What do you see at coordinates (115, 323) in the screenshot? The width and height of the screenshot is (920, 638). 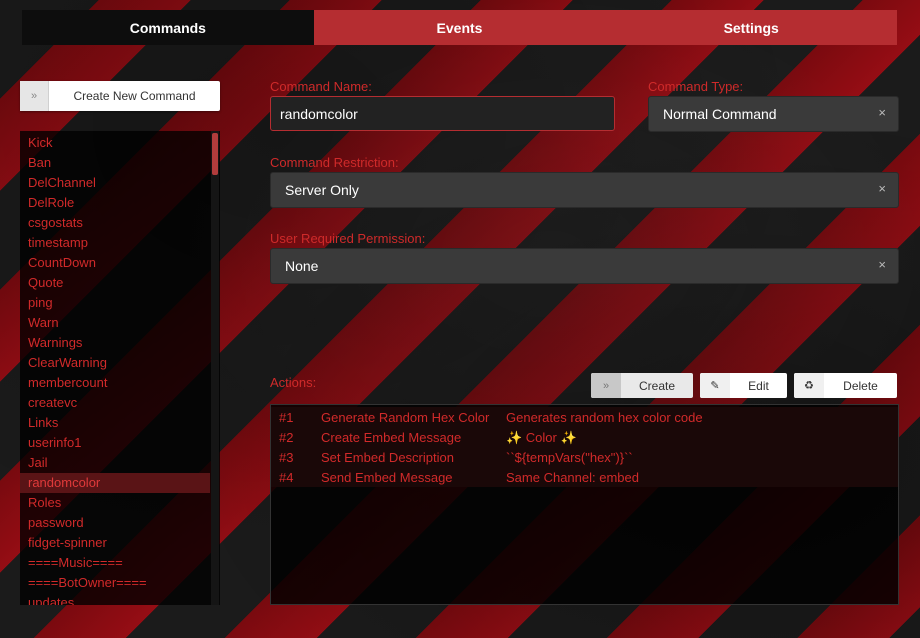 I see `command-list-item: Warn` at bounding box center [115, 323].